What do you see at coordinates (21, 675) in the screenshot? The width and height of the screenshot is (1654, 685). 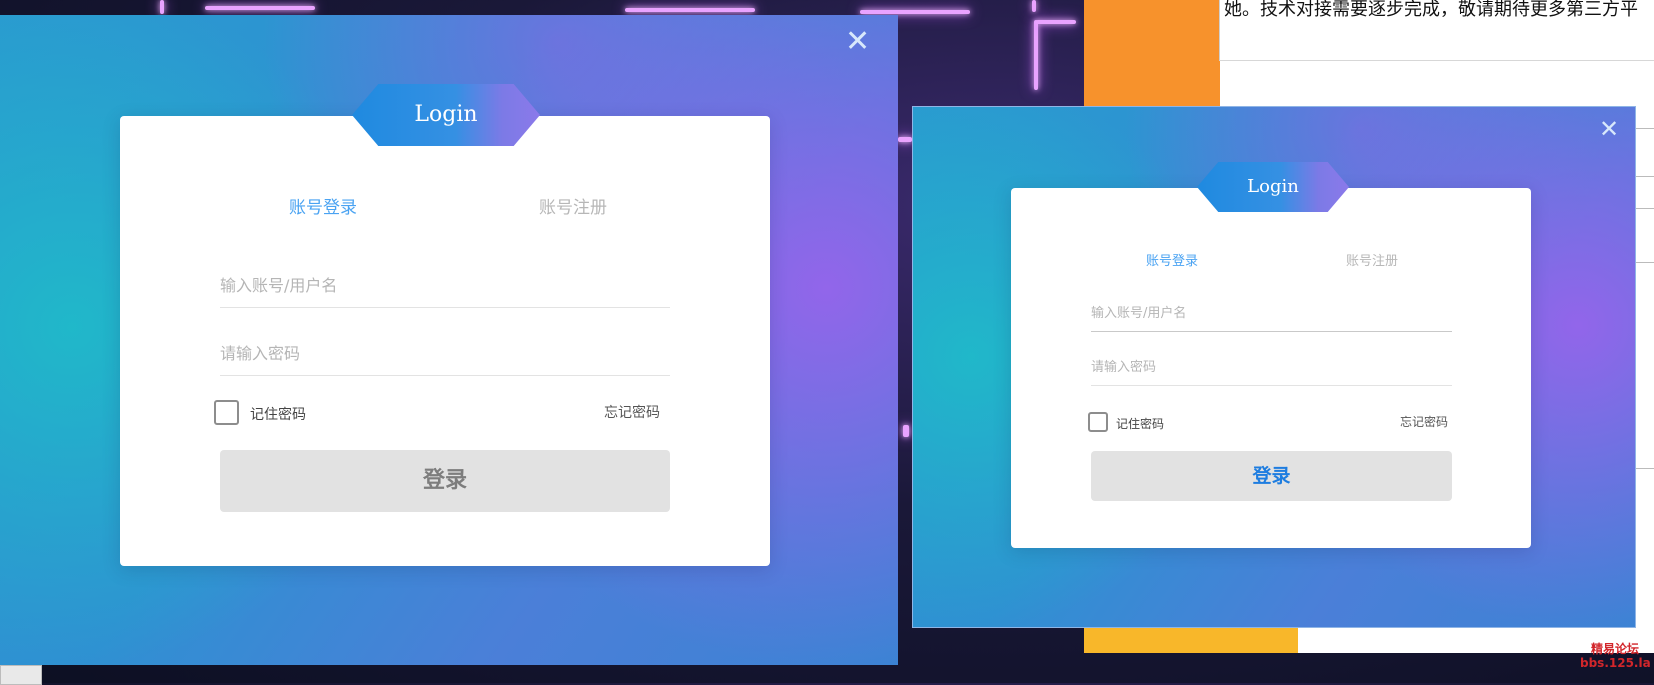 I see `taskbar-fragment` at bounding box center [21, 675].